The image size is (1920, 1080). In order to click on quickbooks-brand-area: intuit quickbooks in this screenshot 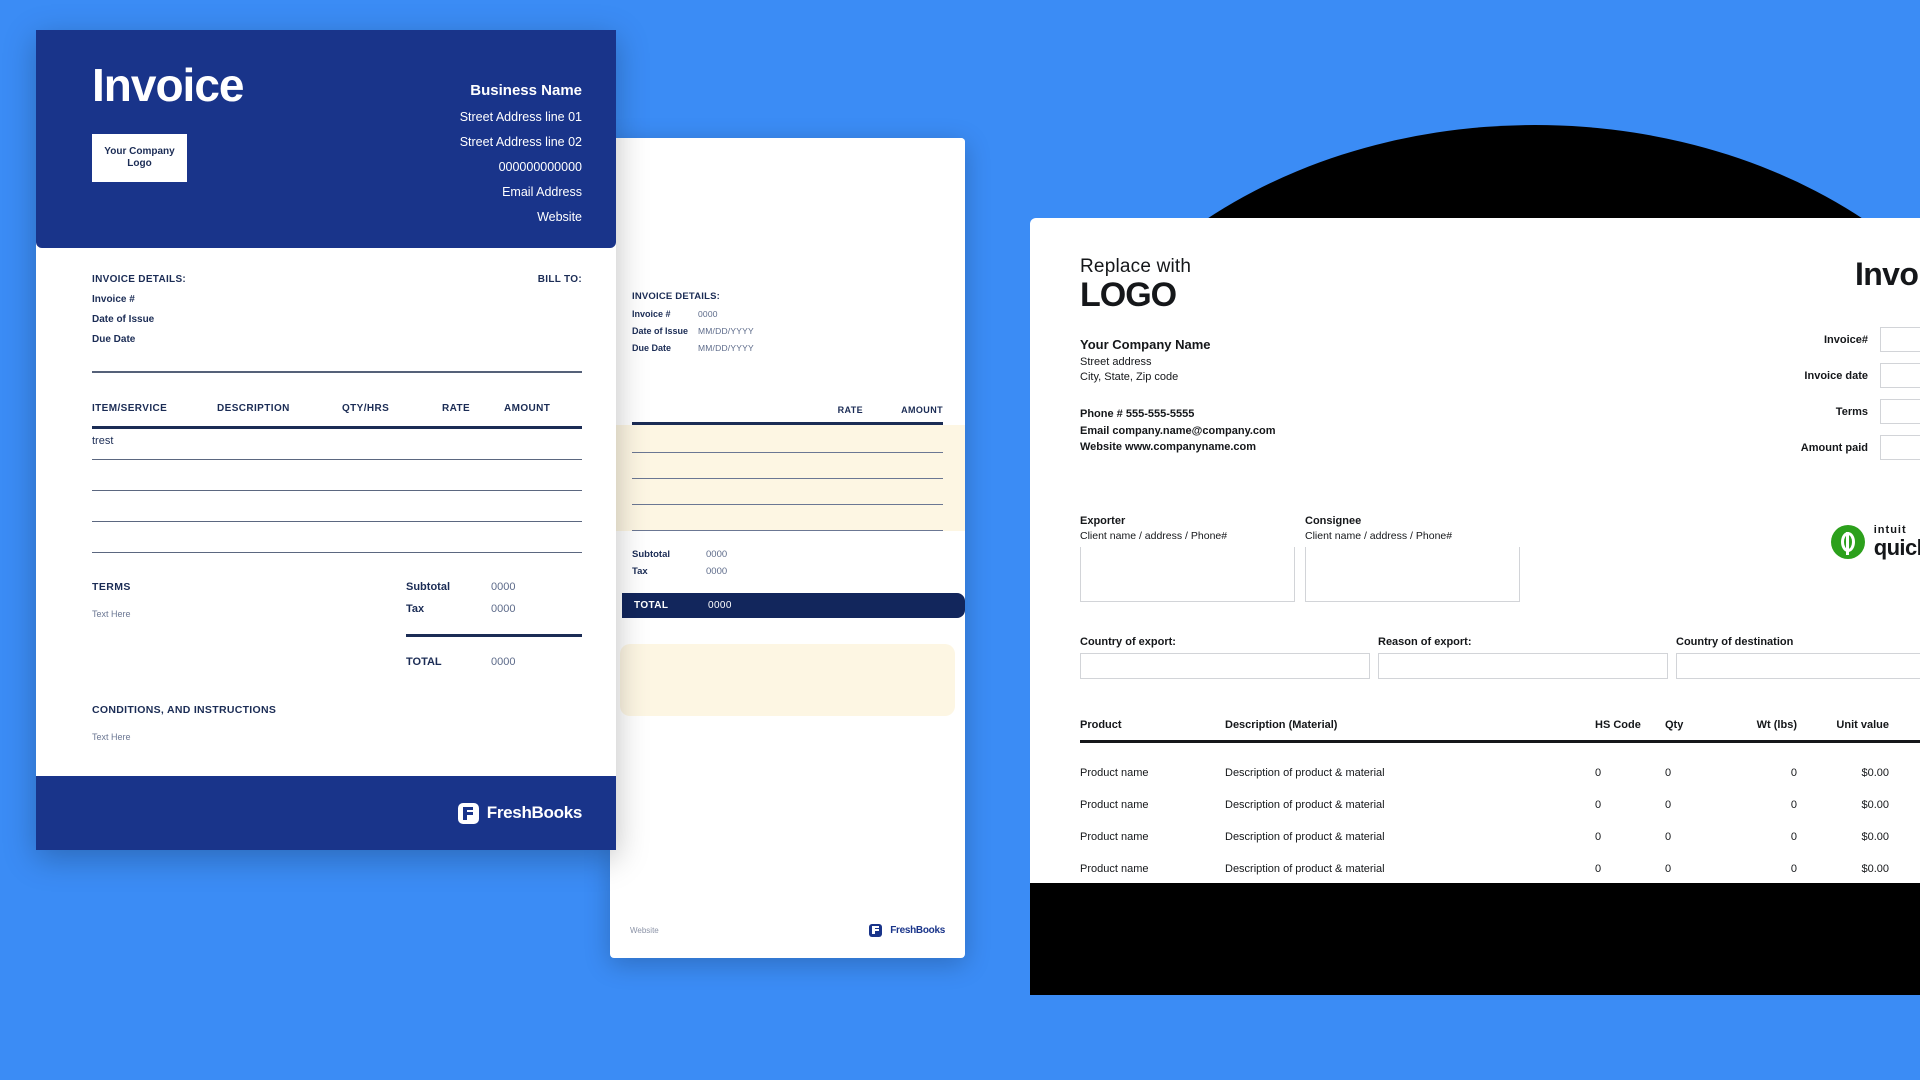, I will do `click(1725, 558)`.